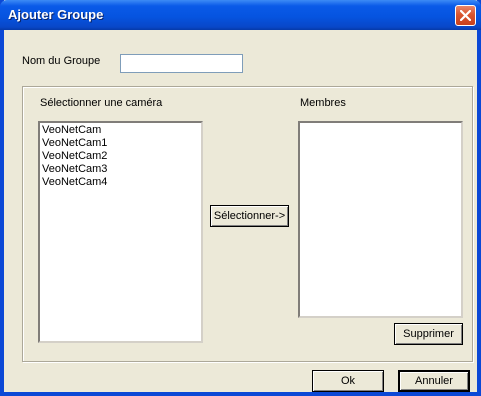 Image resolution: width=481 pixels, height=396 pixels. What do you see at coordinates (74, 143) in the screenshot?
I see `list-item: VeoNetCam1` at bounding box center [74, 143].